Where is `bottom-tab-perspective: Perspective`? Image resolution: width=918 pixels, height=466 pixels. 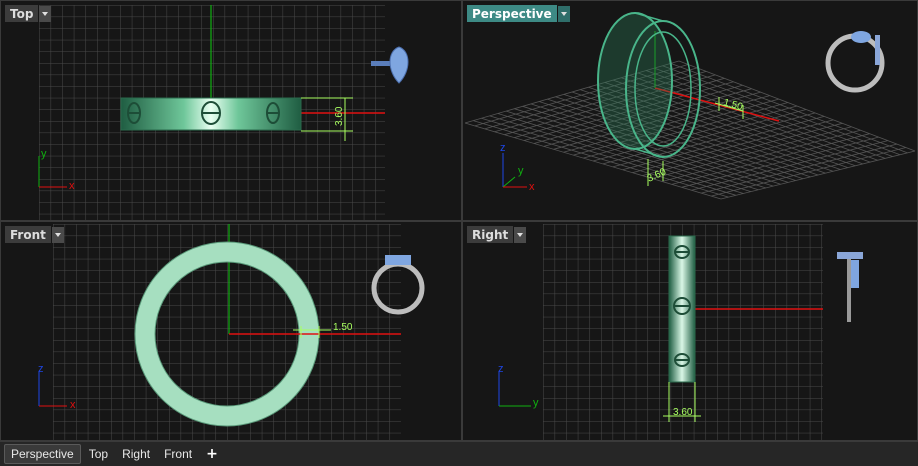
bottom-tab-perspective: Perspective is located at coordinates (42, 454).